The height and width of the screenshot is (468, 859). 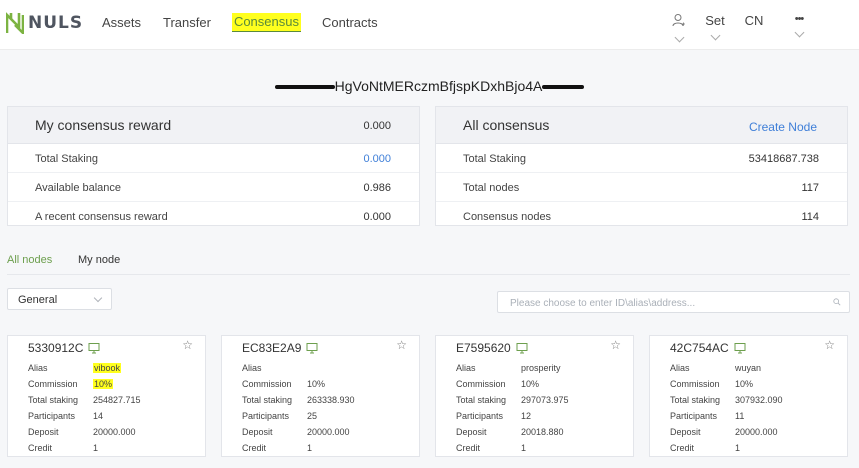 I want to click on panel-title: All consensus, so click(x=506, y=125).